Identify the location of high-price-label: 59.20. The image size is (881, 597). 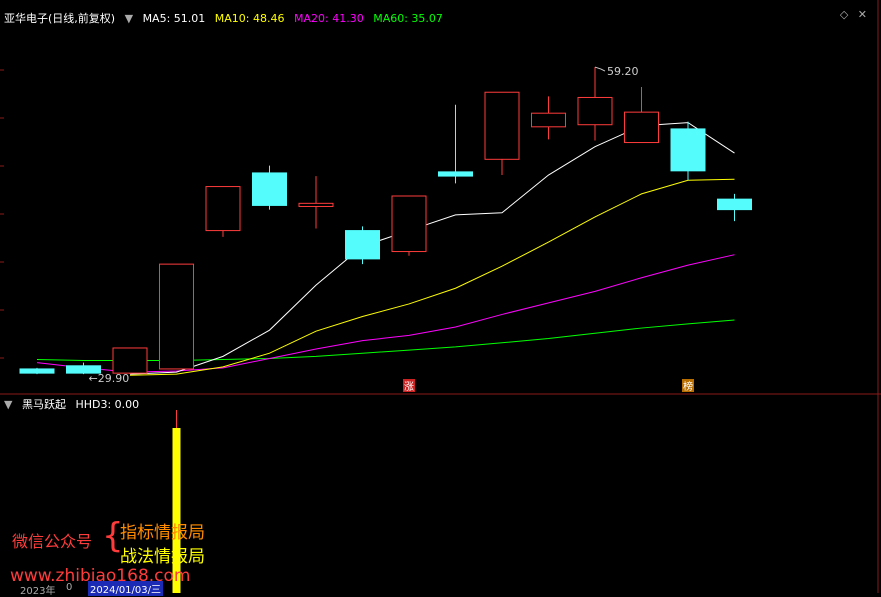
(623, 71).